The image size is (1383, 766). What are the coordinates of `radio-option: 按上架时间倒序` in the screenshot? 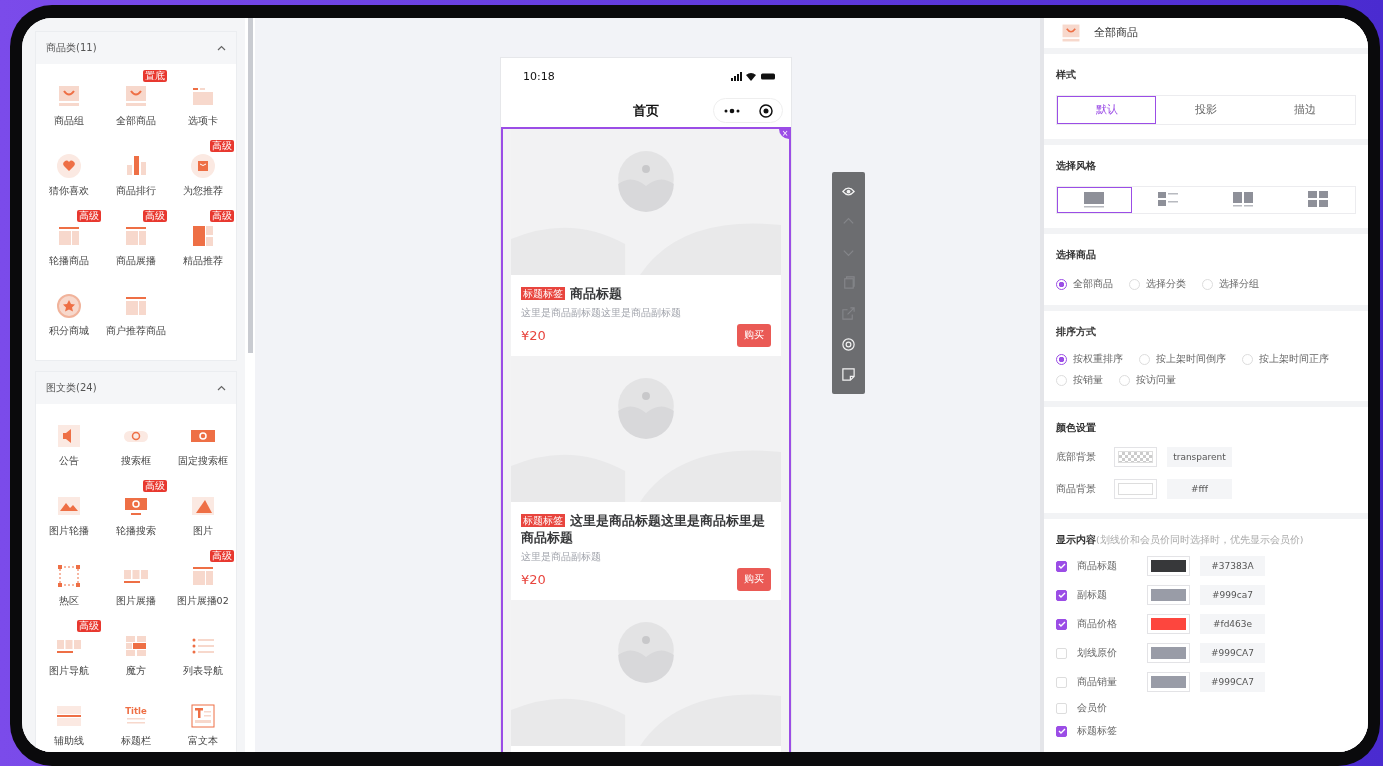 It's located at (1182, 359).